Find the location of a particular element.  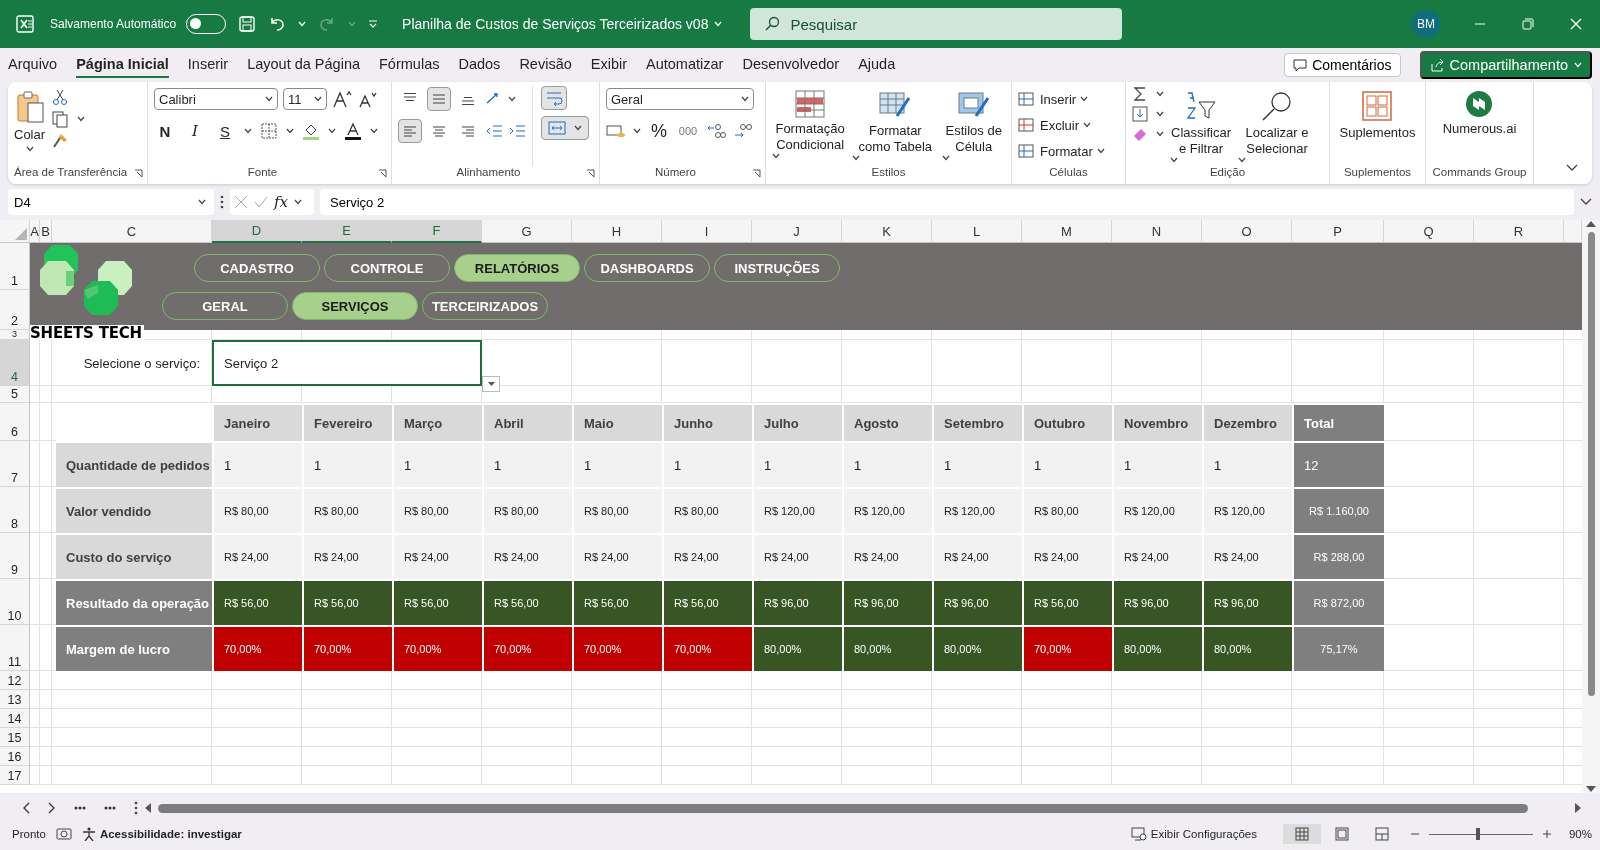

autosum-icon is located at coordinates (1140, 94).